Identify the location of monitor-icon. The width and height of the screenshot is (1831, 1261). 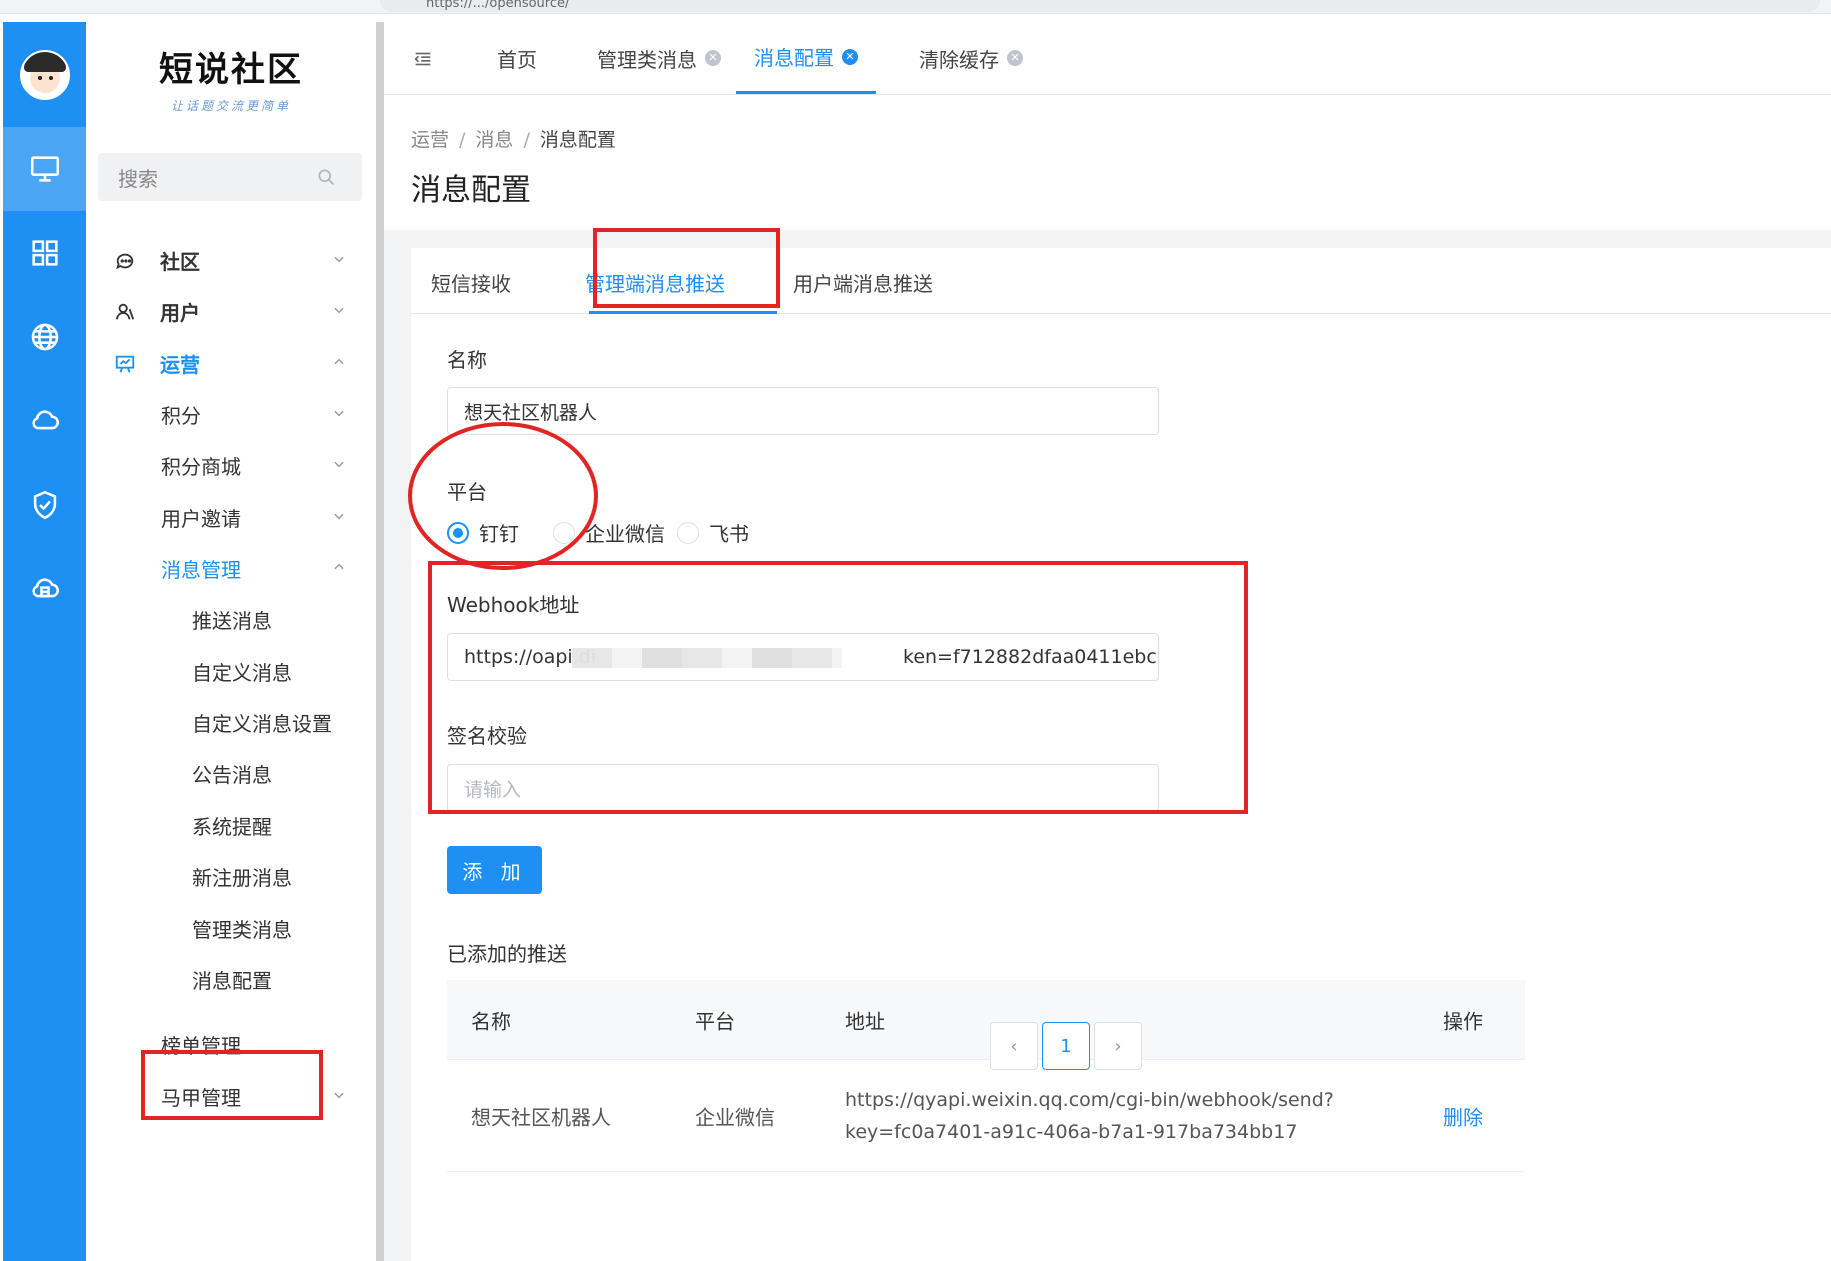
(44, 169).